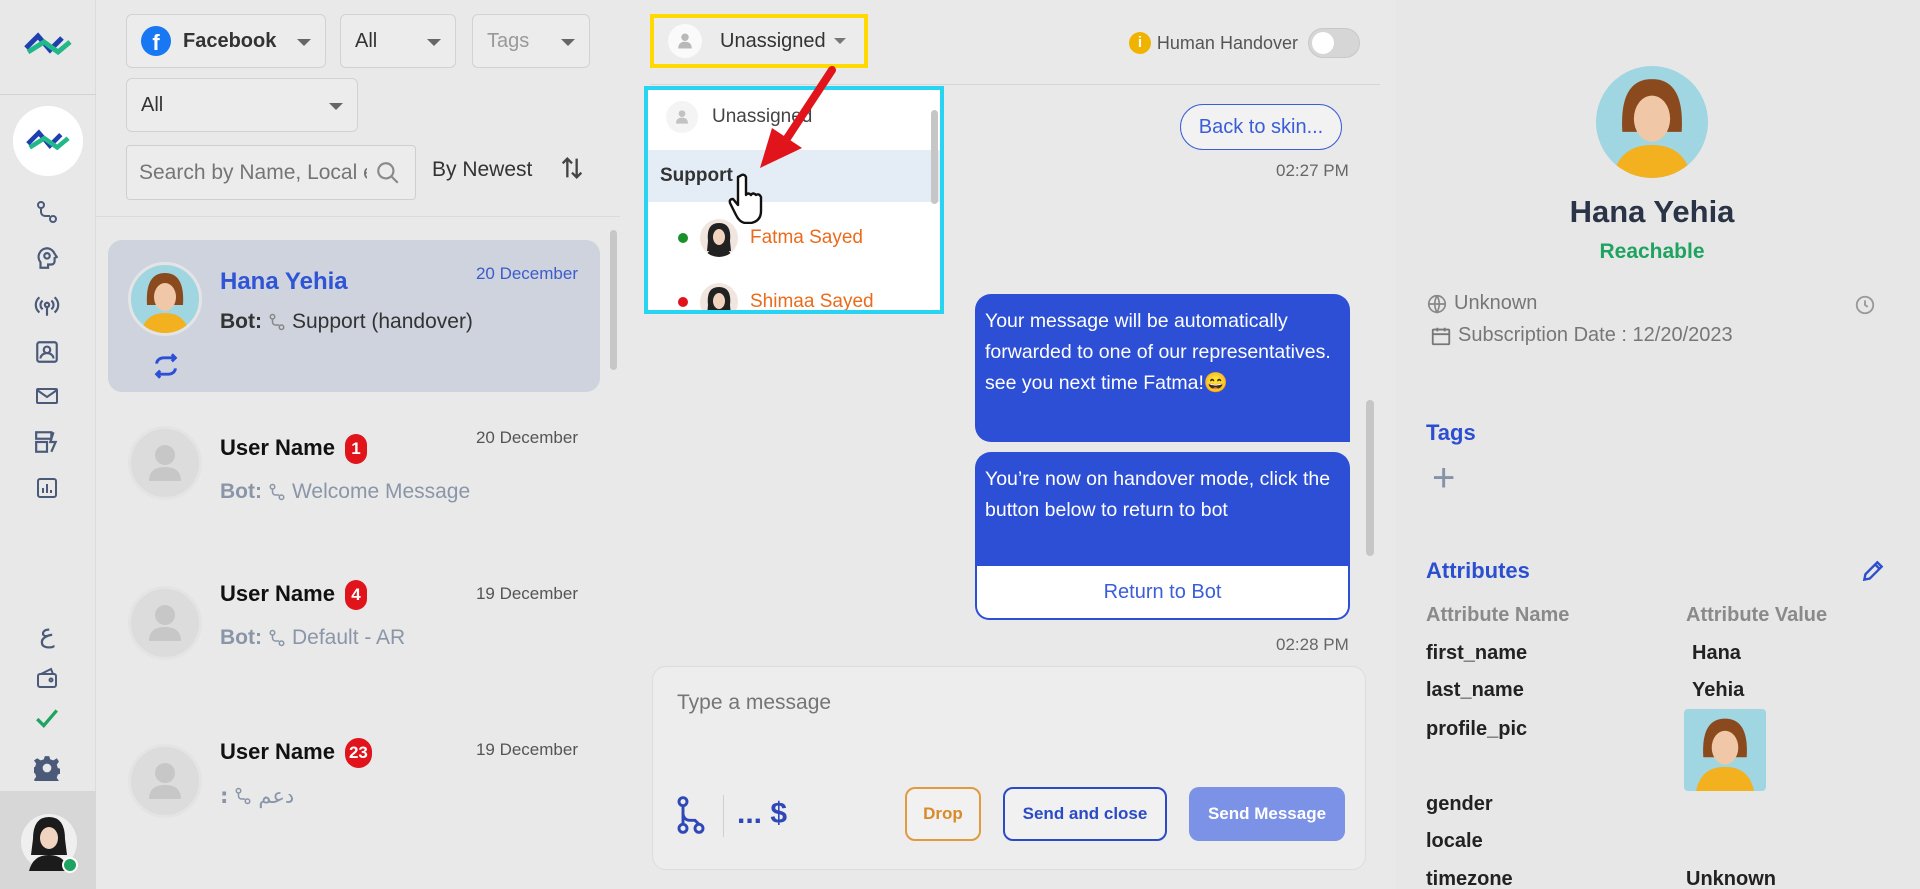 This screenshot has height=889, width=1920. What do you see at coordinates (1451, 432) in the screenshot?
I see `tags-title: Tags` at bounding box center [1451, 432].